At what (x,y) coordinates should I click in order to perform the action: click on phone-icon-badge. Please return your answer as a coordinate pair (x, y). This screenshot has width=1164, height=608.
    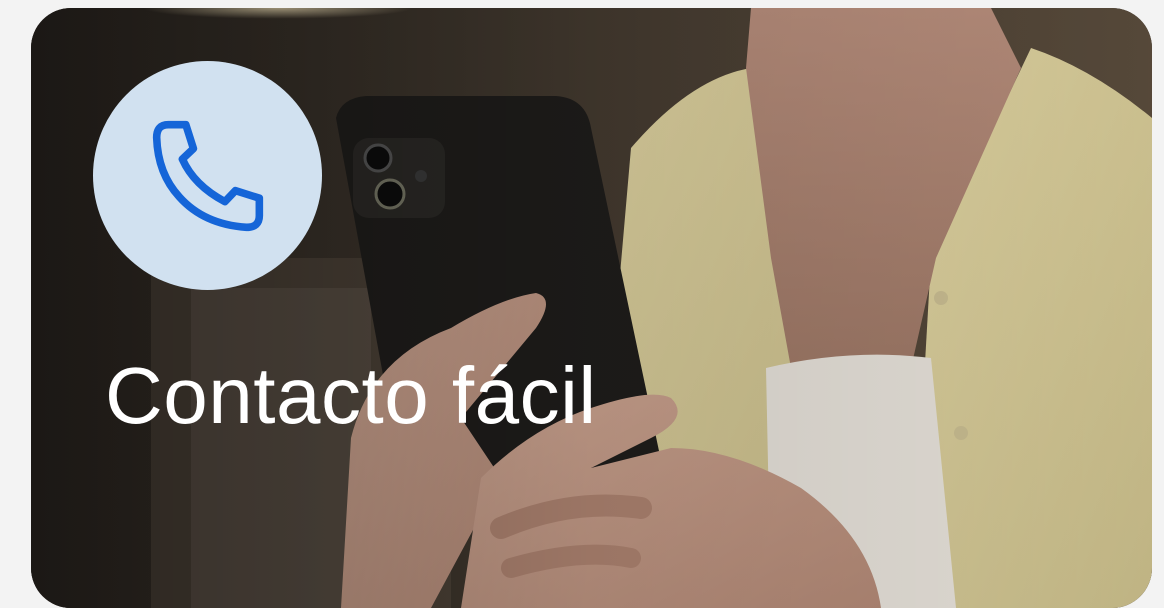
    Looking at the image, I should click on (207, 175).